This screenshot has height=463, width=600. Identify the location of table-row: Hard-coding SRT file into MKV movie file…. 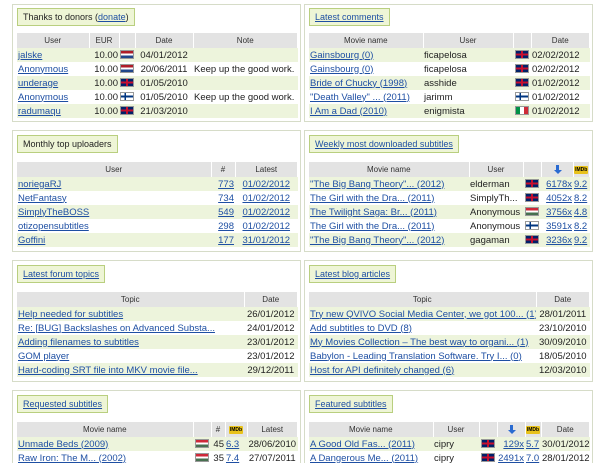
(157, 370).